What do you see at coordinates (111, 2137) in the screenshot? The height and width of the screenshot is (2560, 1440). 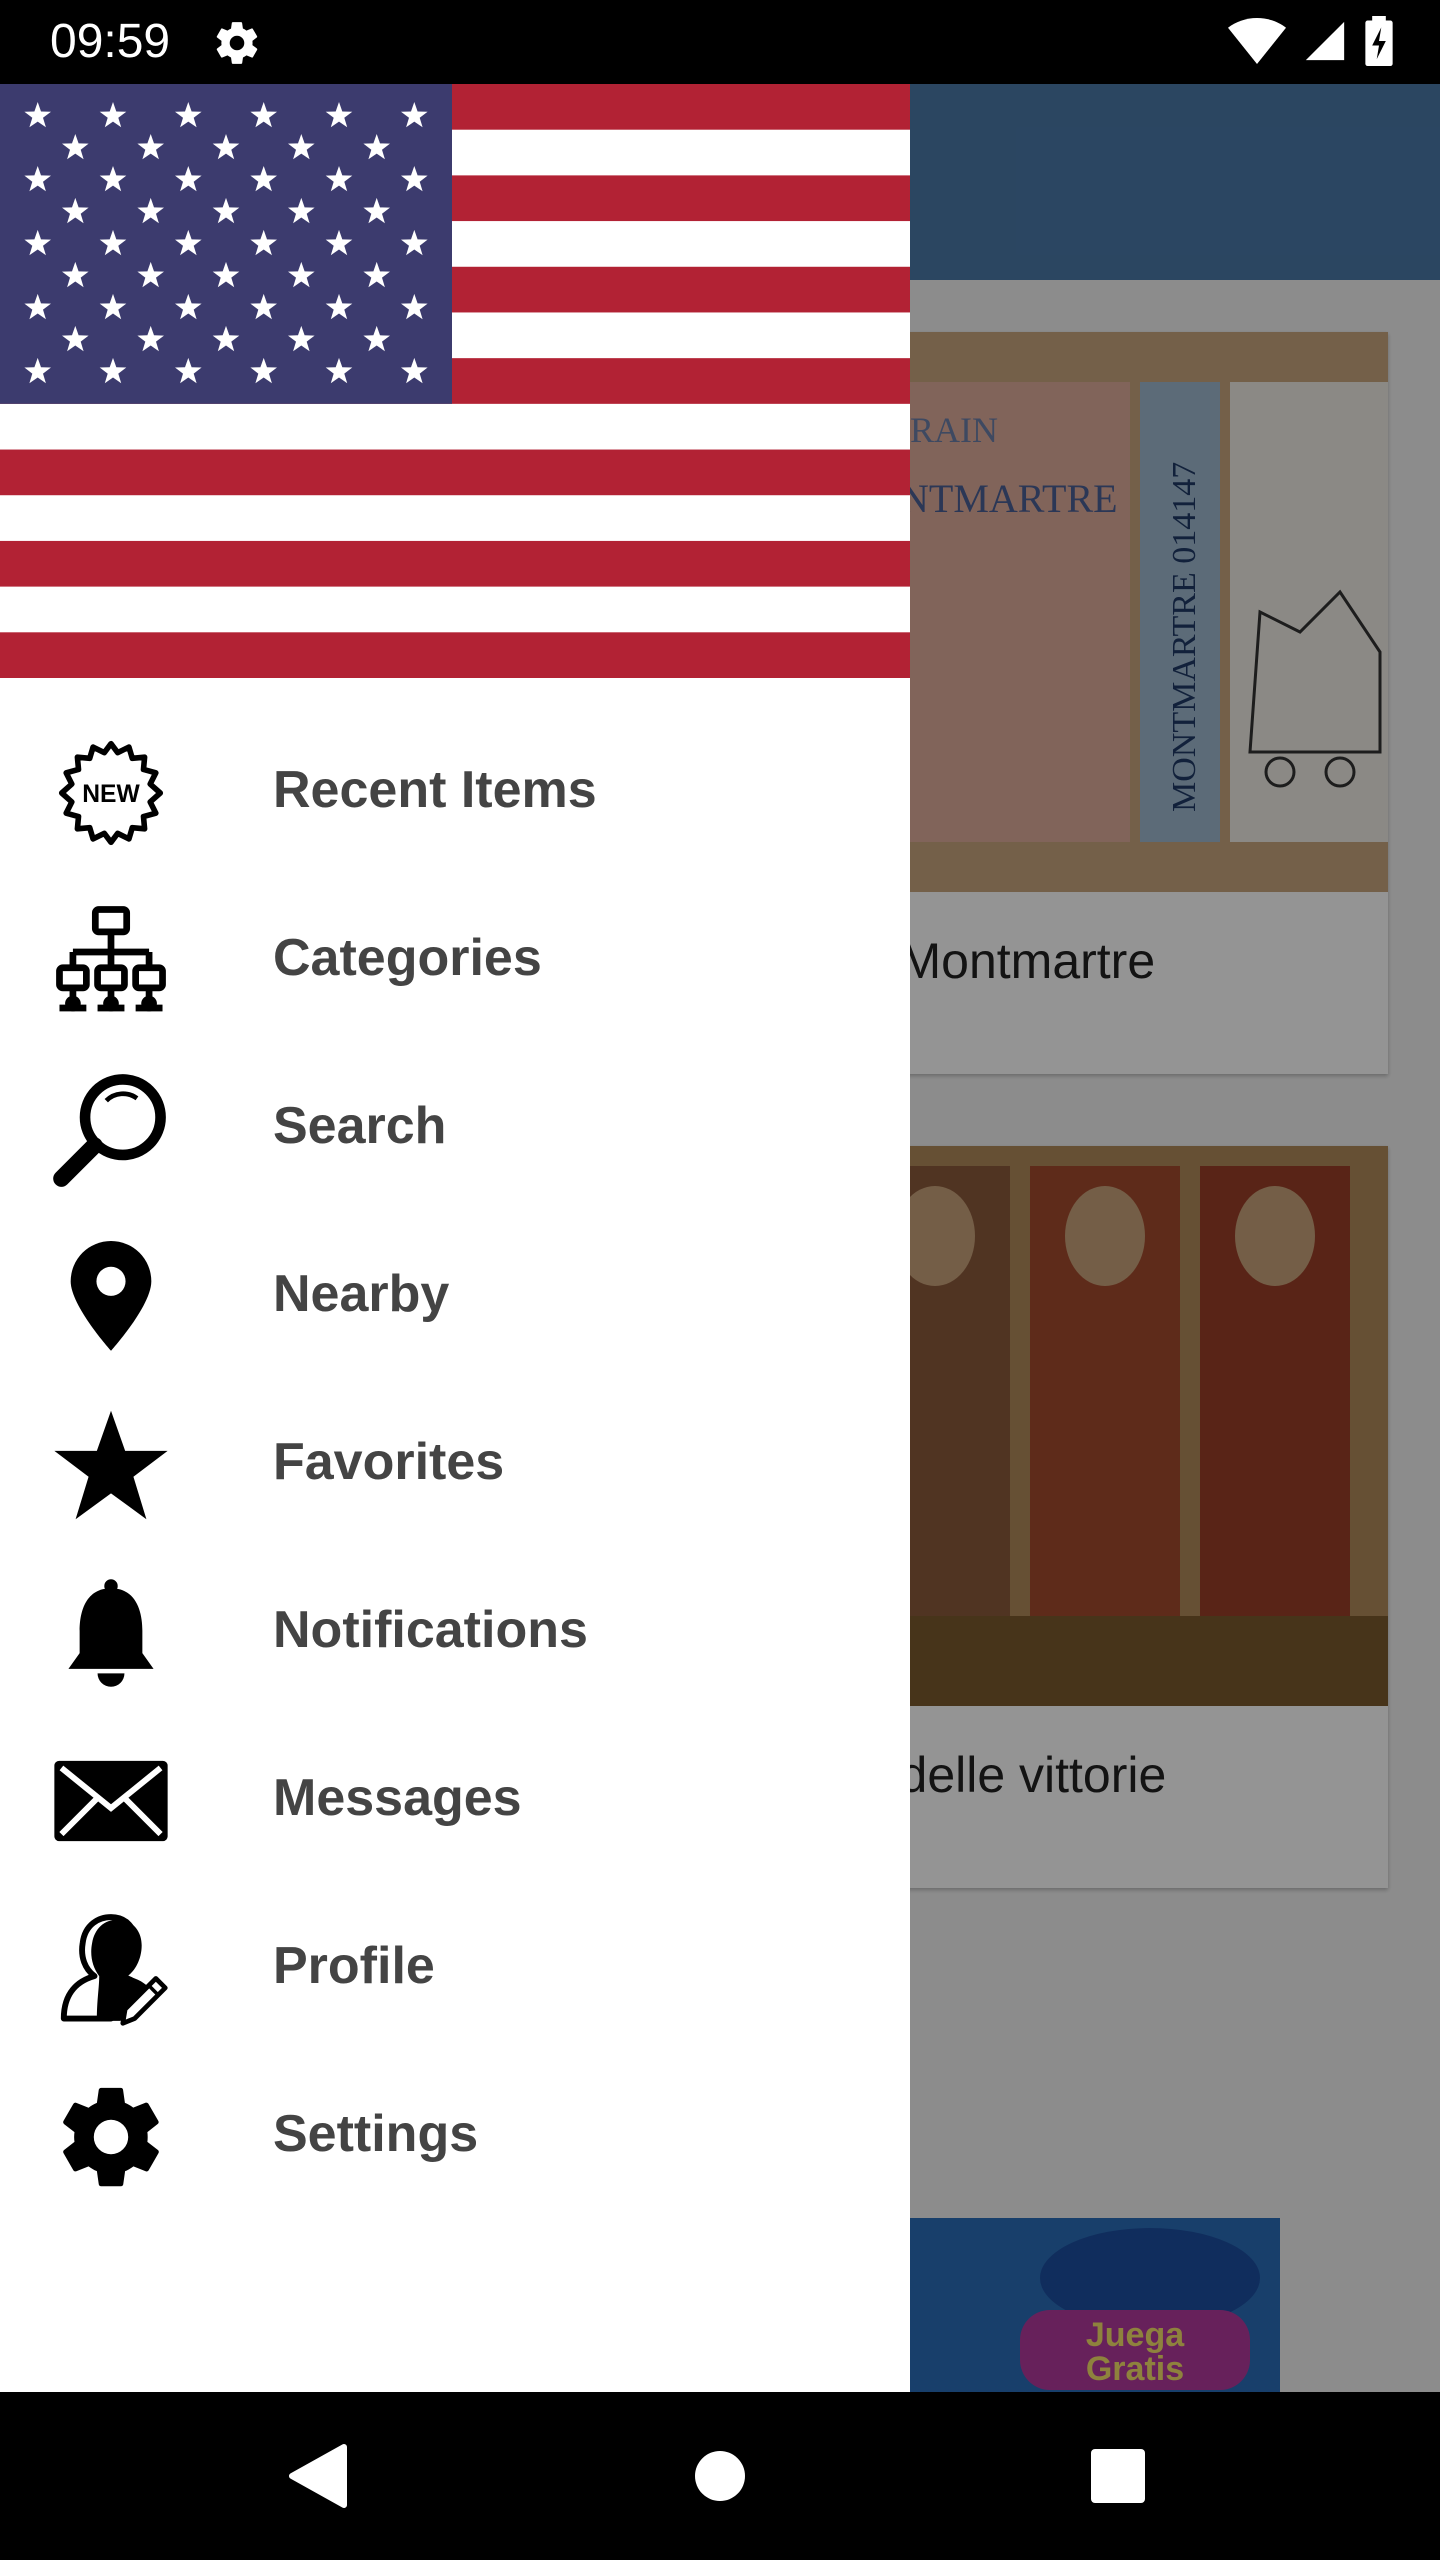 I see `gear-icon` at bounding box center [111, 2137].